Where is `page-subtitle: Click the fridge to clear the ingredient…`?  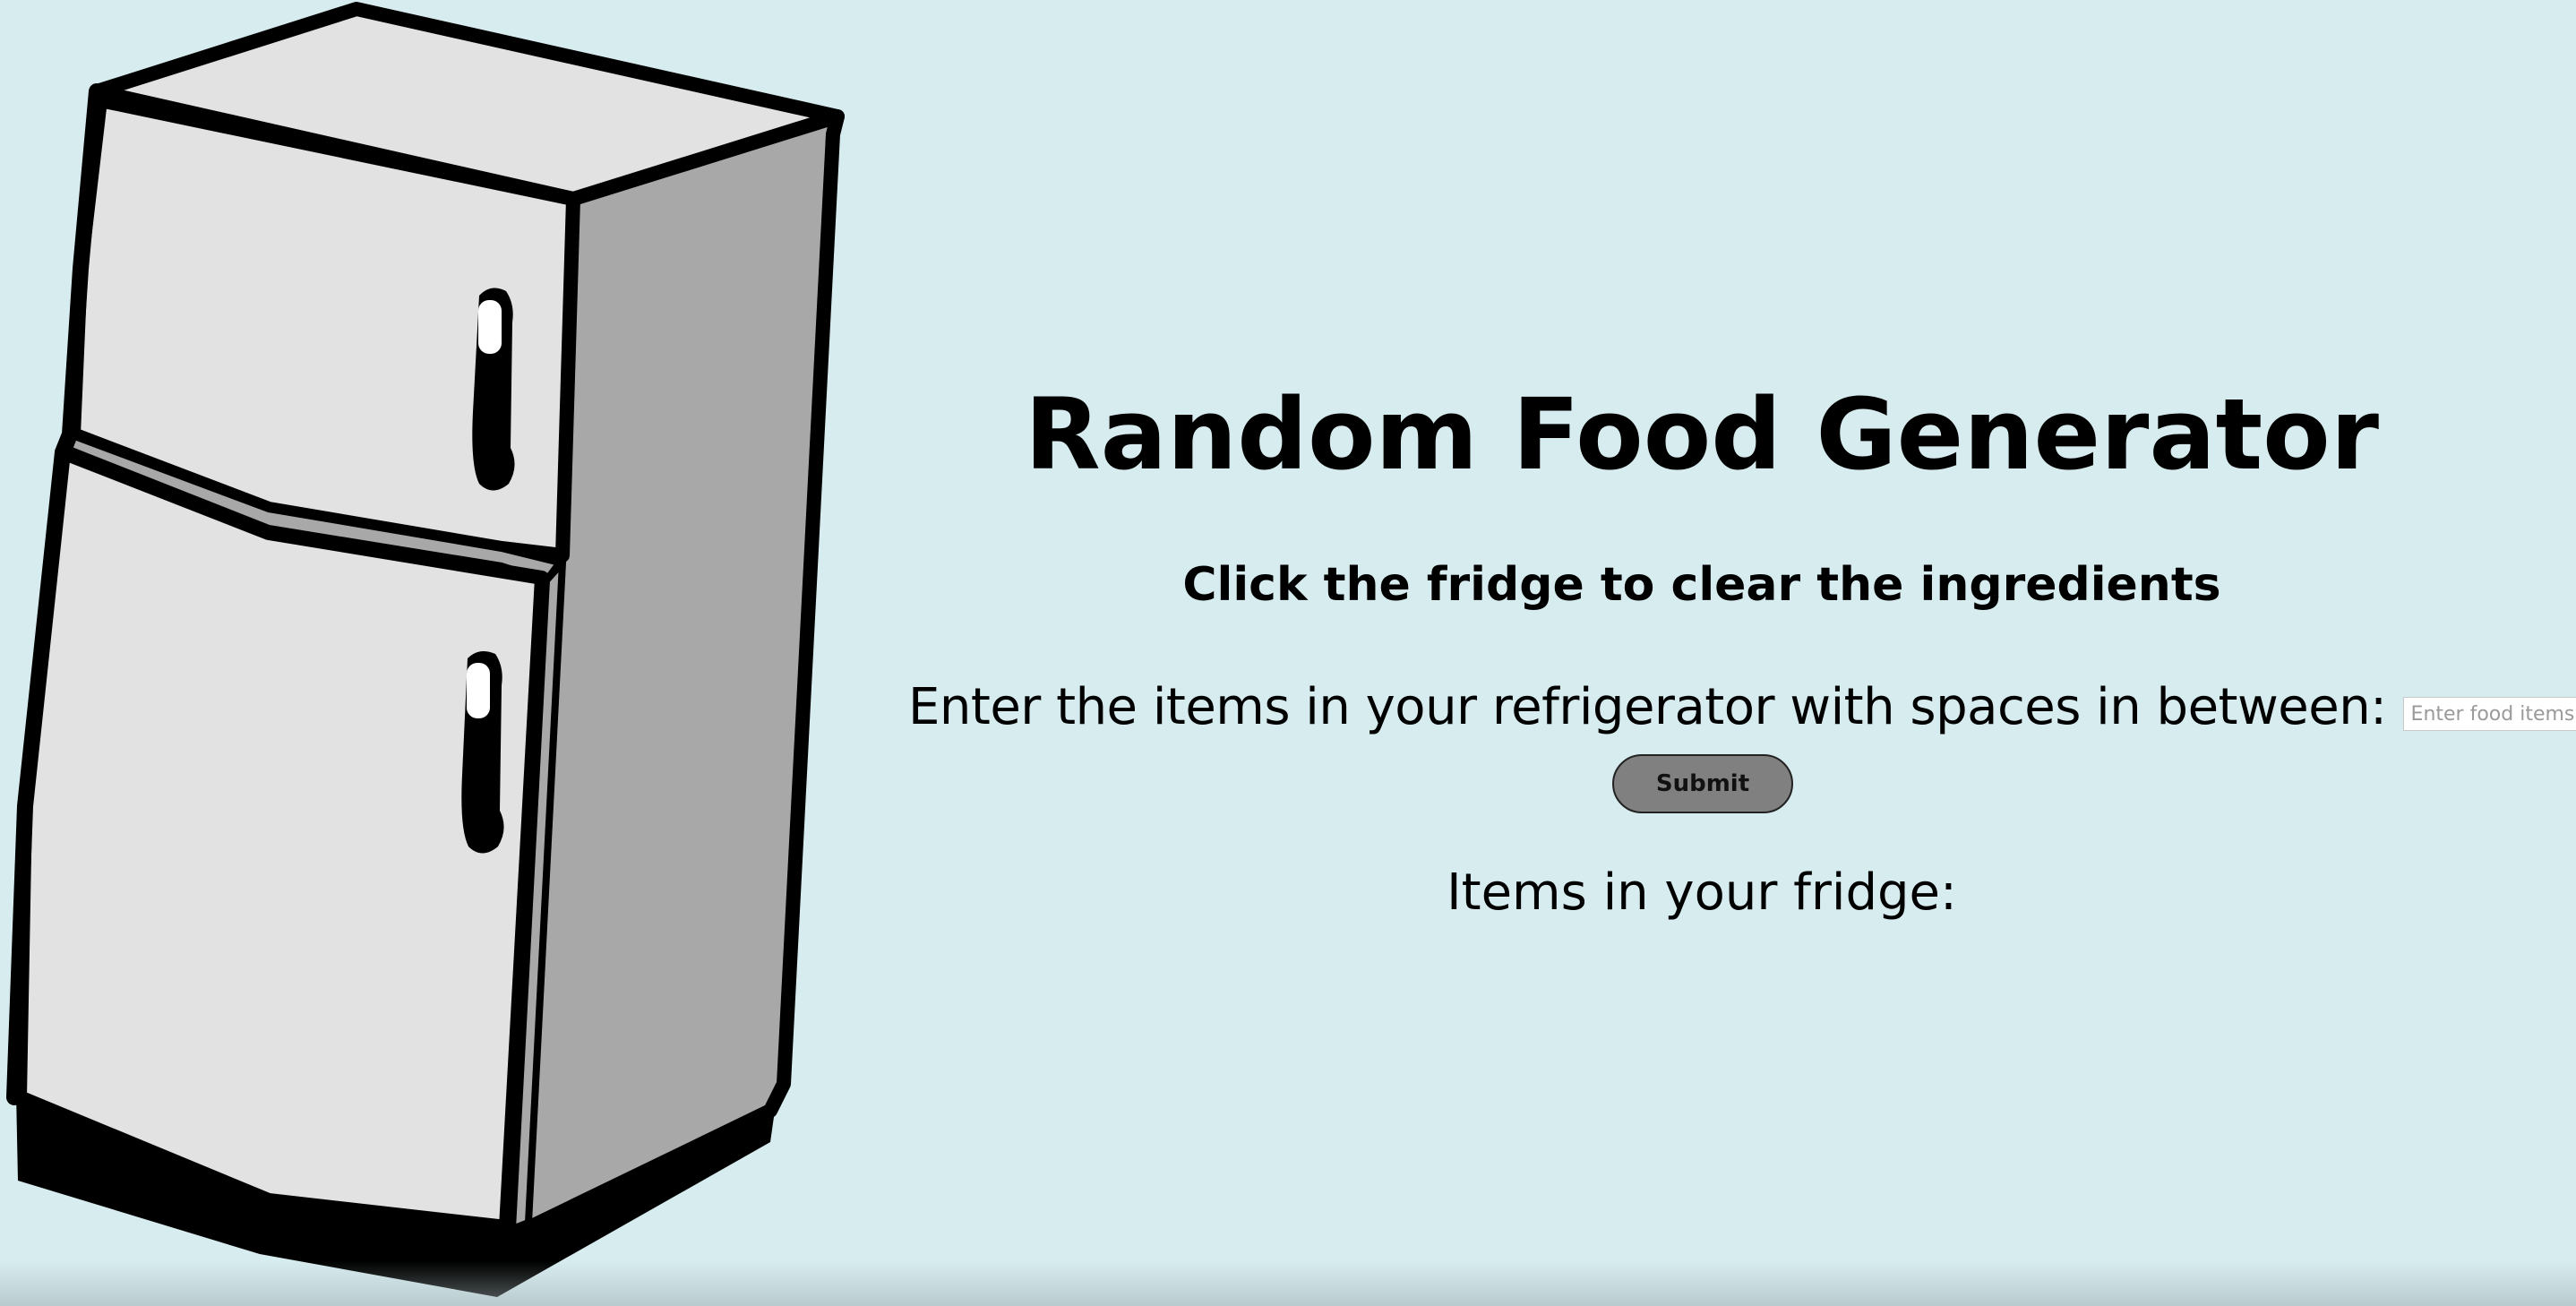 page-subtitle: Click the fridge to clear the ingredient… is located at coordinates (1701, 585).